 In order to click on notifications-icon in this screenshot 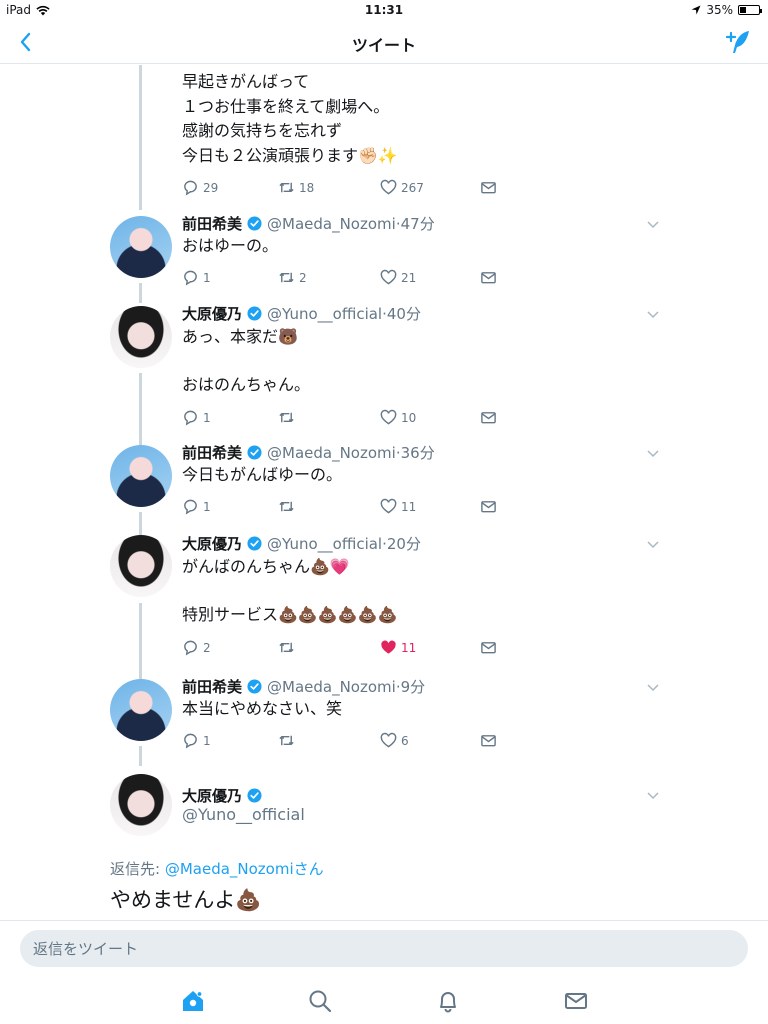, I will do `click(448, 1001)`.